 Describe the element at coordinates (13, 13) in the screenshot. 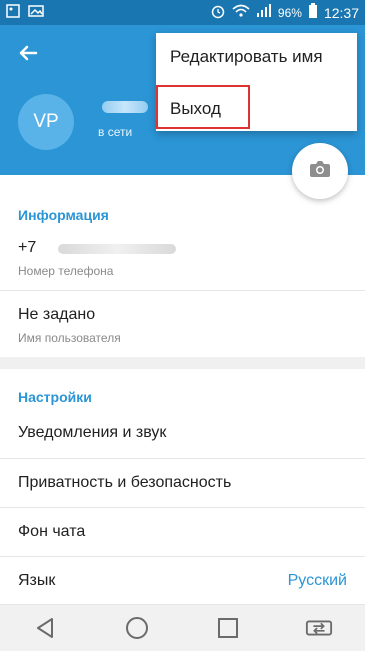

I see `notification-image-icon` at that location.